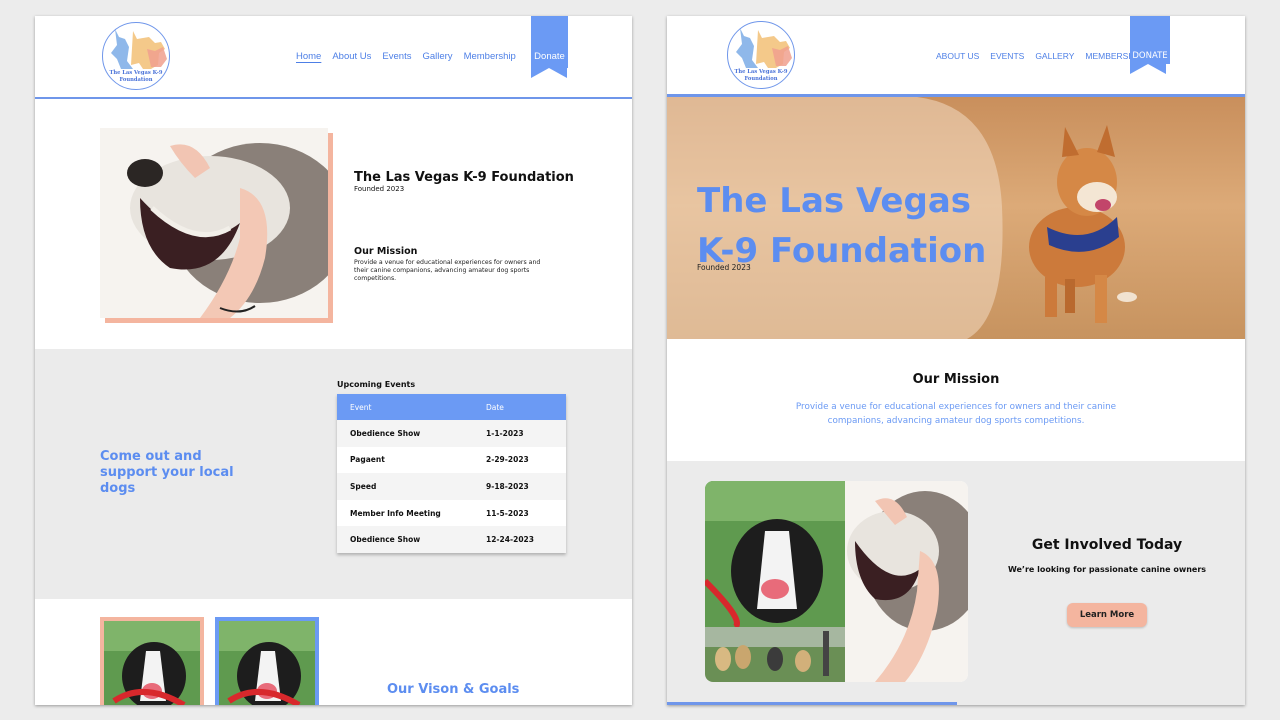  I want to click on nav-home: Home, so click(308, 56).